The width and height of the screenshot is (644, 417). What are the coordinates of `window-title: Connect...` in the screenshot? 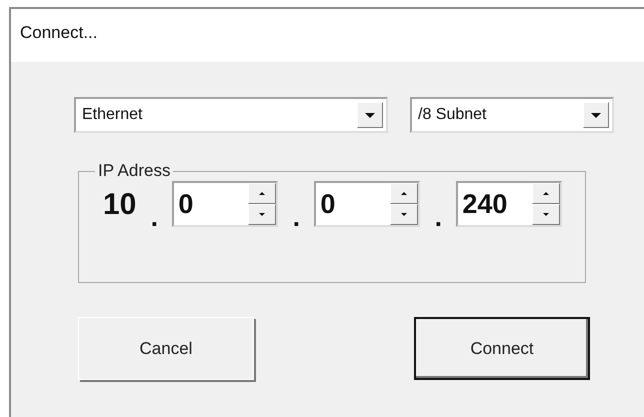 It's located at (59, 32).